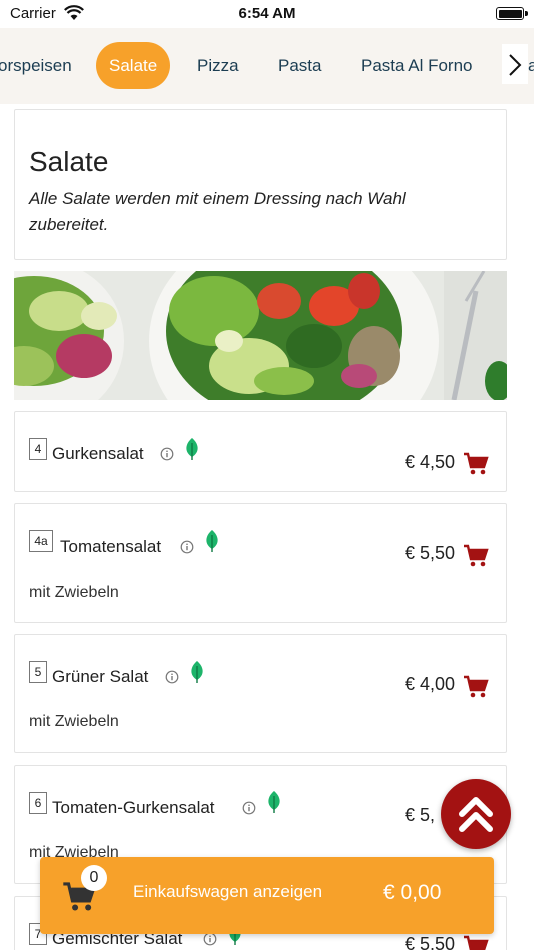  Describe the element at coordinates (430, 684) in the screenshot. I see `item-price: € 4,00` at that location.